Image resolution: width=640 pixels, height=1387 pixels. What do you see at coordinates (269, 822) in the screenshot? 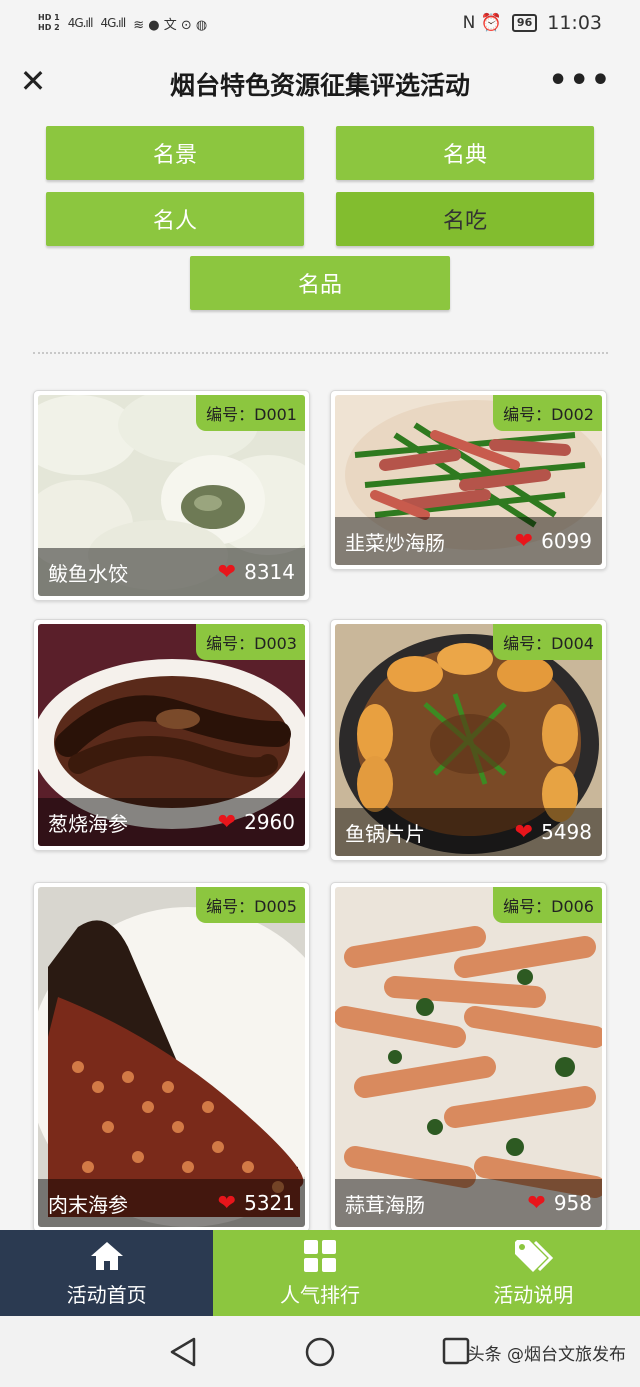
I see `vote-number: 2960` at bounding box center [269, 822].